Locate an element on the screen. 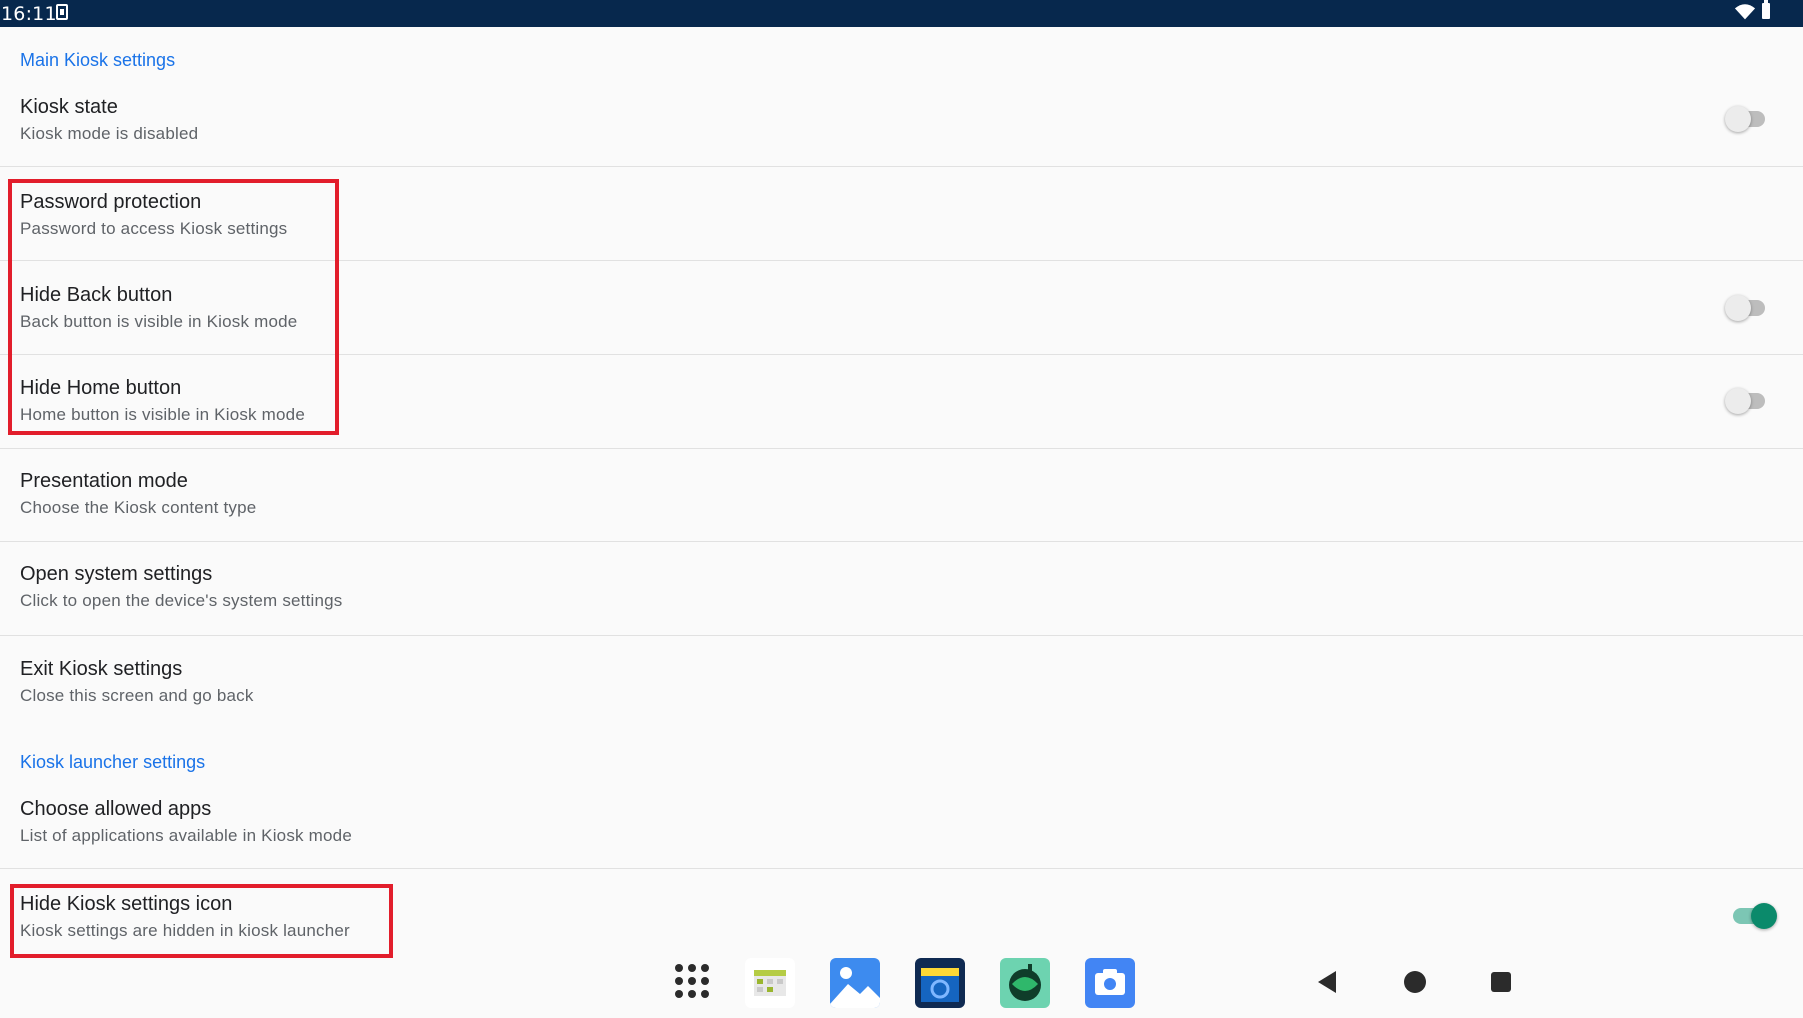 The height and width of the screenshot is (1018, 1803). calendar-app-icon is located at coordinates (770, 983).